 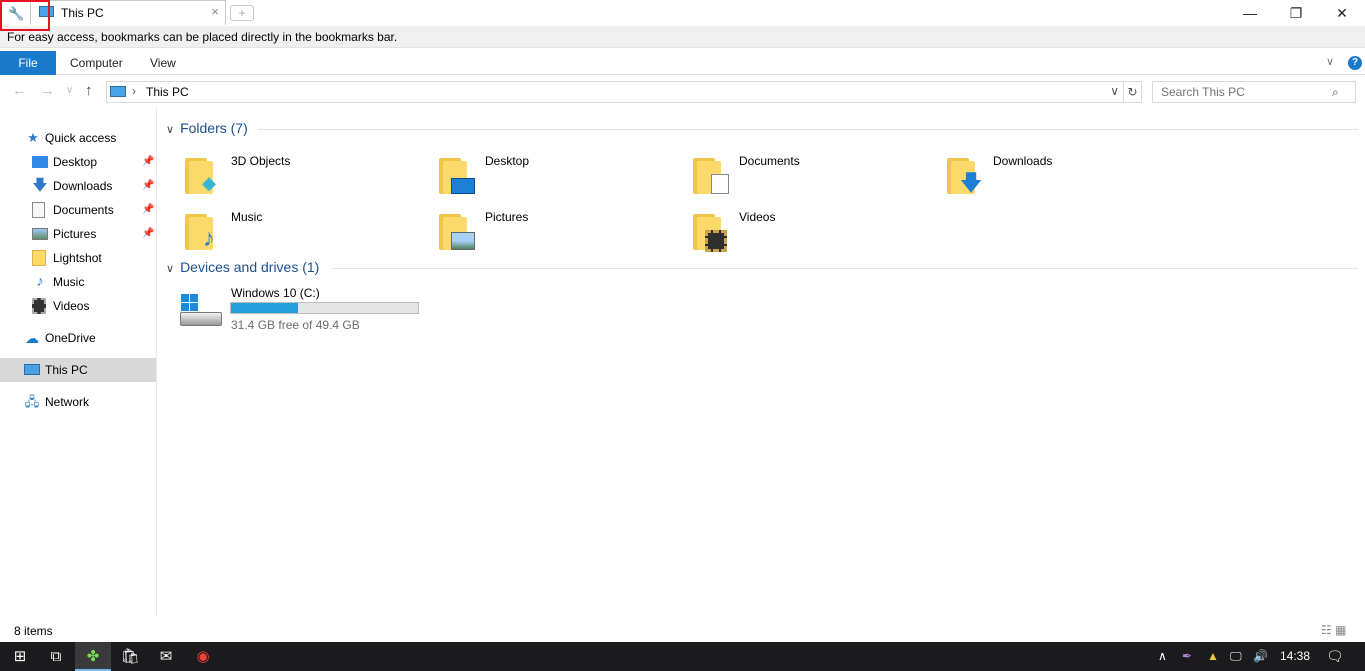 What do you see at coordinates (70, 338) in the screenshot?
I see `sidebar-item-label: OneDrive` at bounding box center [70, 338].